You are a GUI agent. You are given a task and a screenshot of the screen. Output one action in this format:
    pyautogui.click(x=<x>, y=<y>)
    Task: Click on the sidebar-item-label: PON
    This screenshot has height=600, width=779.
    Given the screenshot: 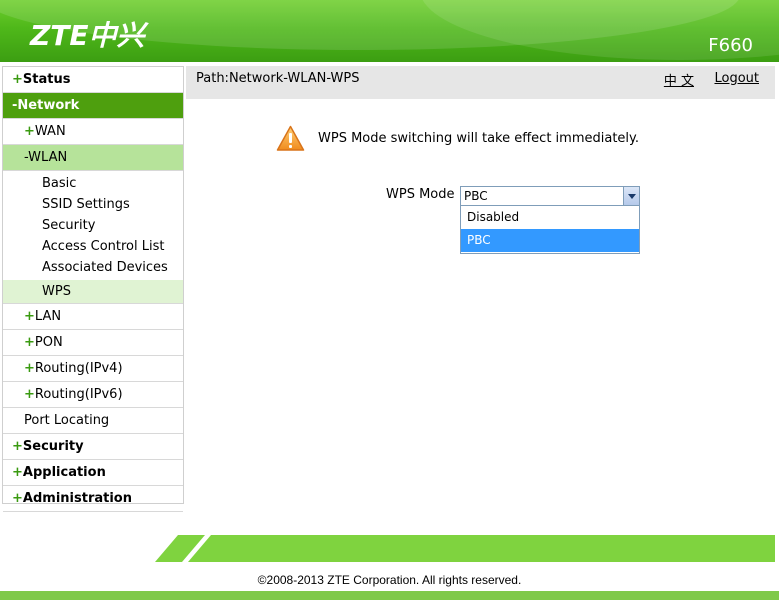 What is the action you would take?
    pyautogui.click(x=48, y=342)
    